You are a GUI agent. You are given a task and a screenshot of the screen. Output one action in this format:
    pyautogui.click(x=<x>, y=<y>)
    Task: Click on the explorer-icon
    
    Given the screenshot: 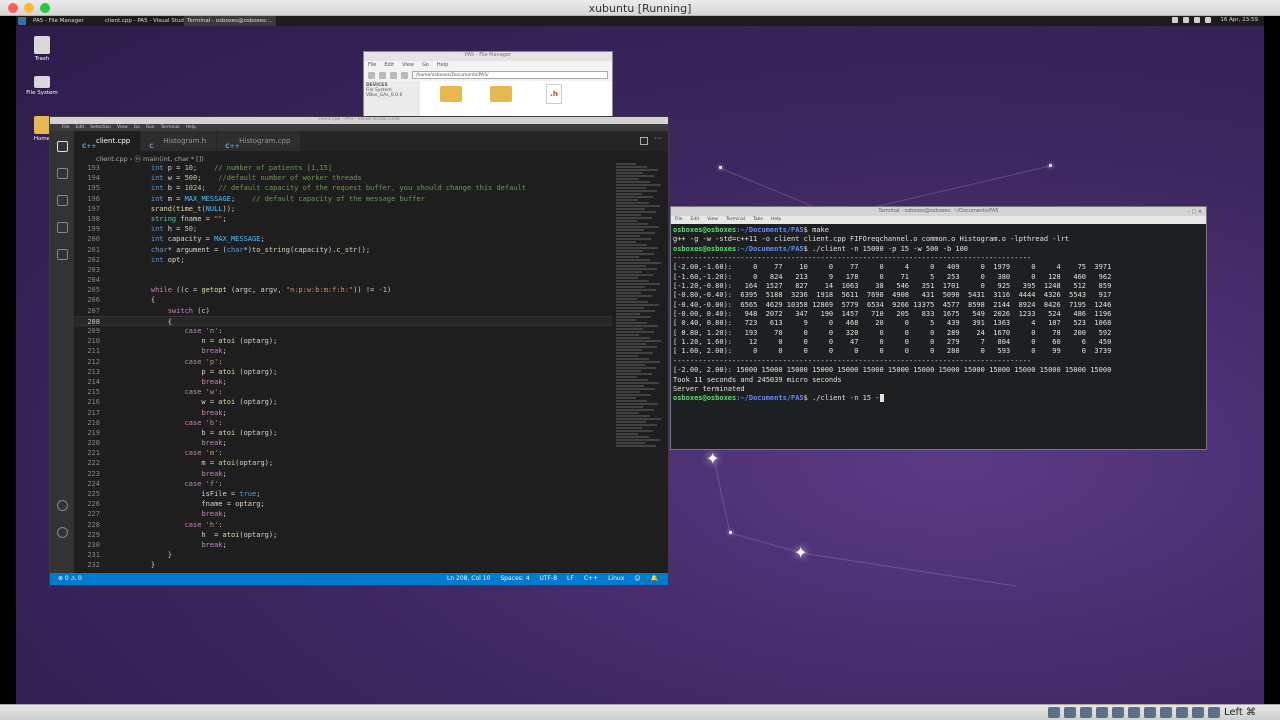 What is the action you would take?
    pyautogui.click(x=62, y=146)
    